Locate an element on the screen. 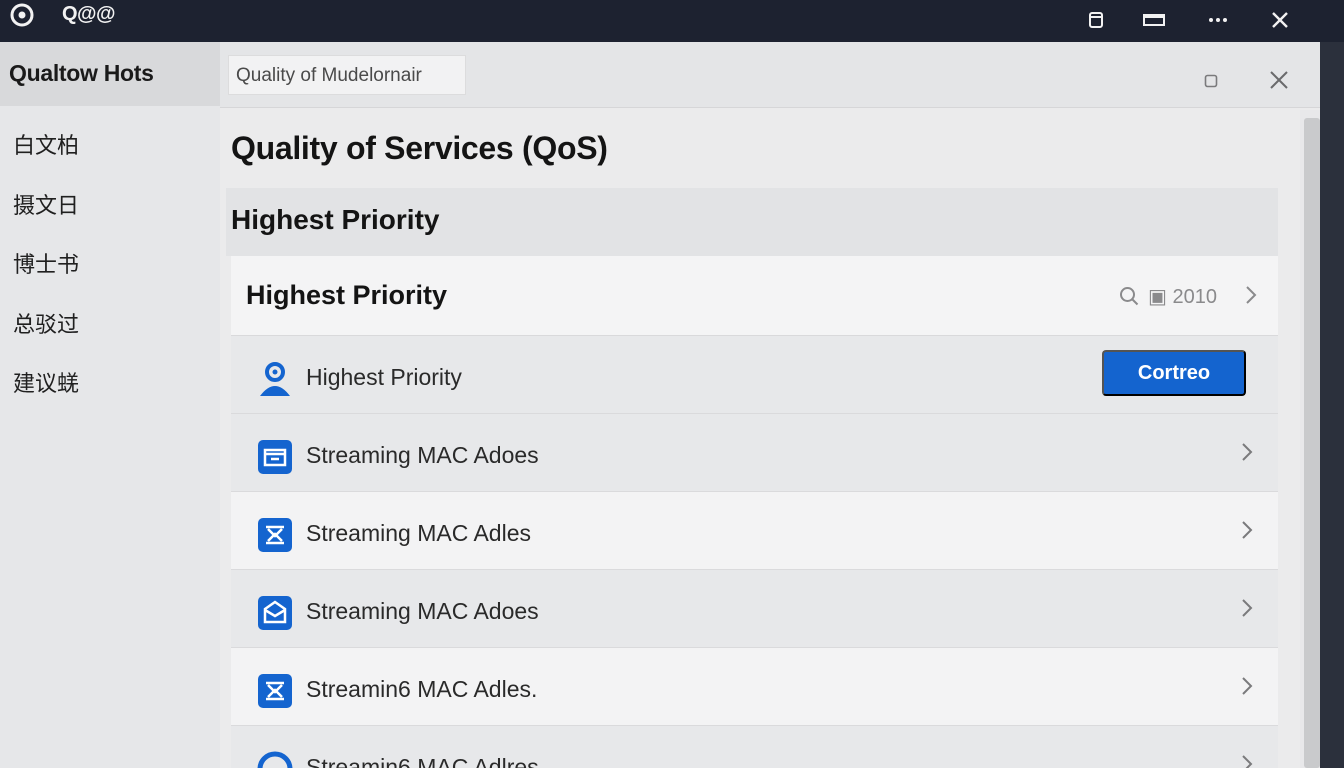  scrollbar-thumb is located at coordinates (1312, 443).